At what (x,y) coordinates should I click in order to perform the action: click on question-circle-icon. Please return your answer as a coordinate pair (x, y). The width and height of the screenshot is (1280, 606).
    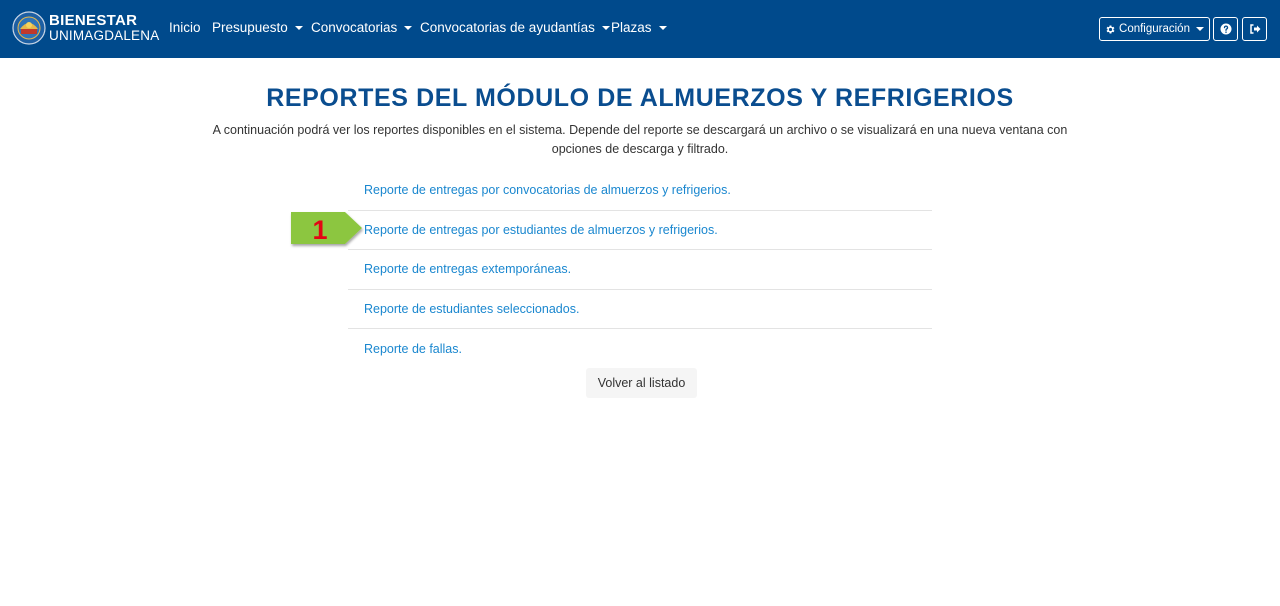
    Looking at the image, I should click on (1225, 29).